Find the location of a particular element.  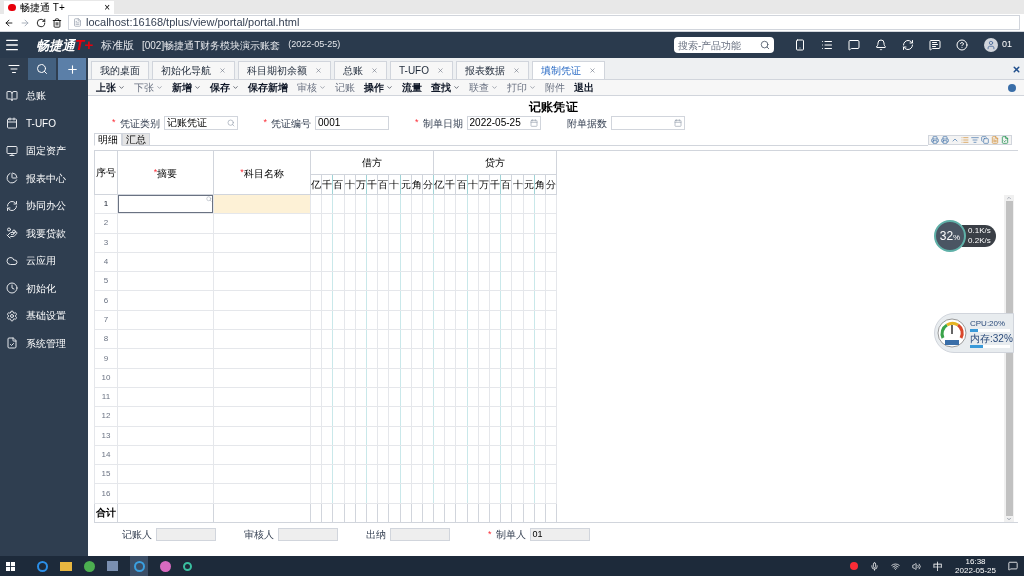

tab: 科目期初余额 is located at coordinates (284, 70).